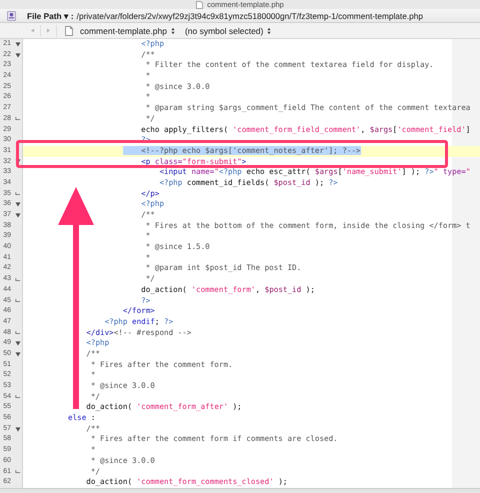 This screenshot has width=480, height=493. Describe the element at coordinates (11, 15) in the screenshot. I see `app-icon` at that location.